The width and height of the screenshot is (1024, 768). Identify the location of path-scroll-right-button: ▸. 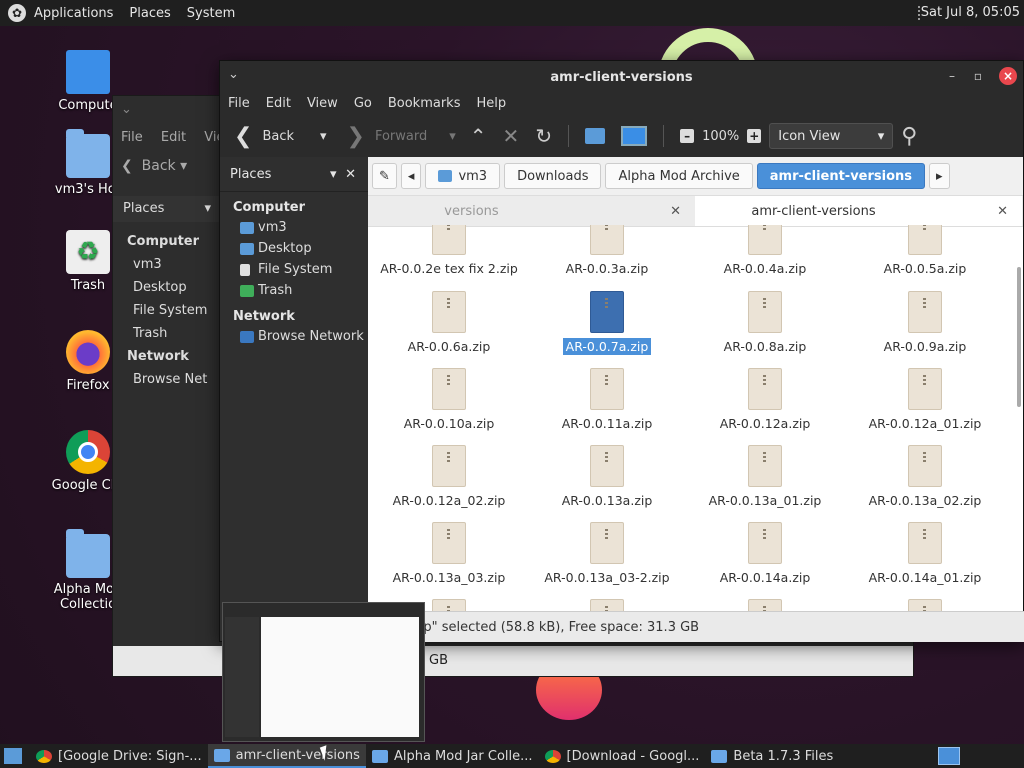
(939, 176).